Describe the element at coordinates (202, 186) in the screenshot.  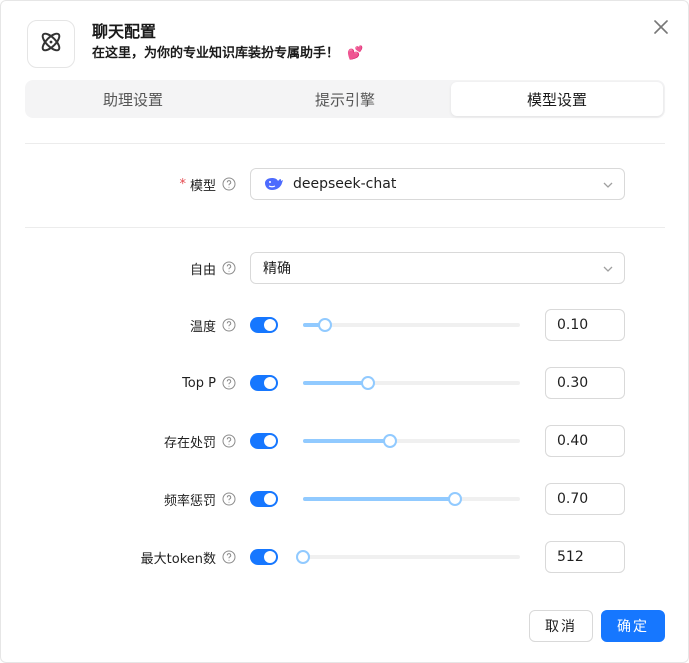
I see `model-label: 模型` at that location.